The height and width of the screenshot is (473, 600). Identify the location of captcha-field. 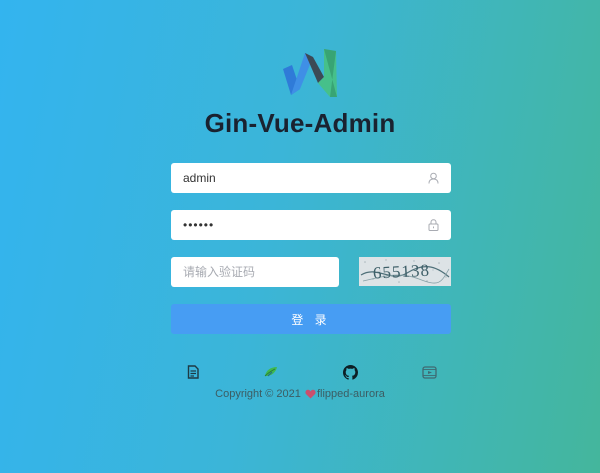
(255, 272).